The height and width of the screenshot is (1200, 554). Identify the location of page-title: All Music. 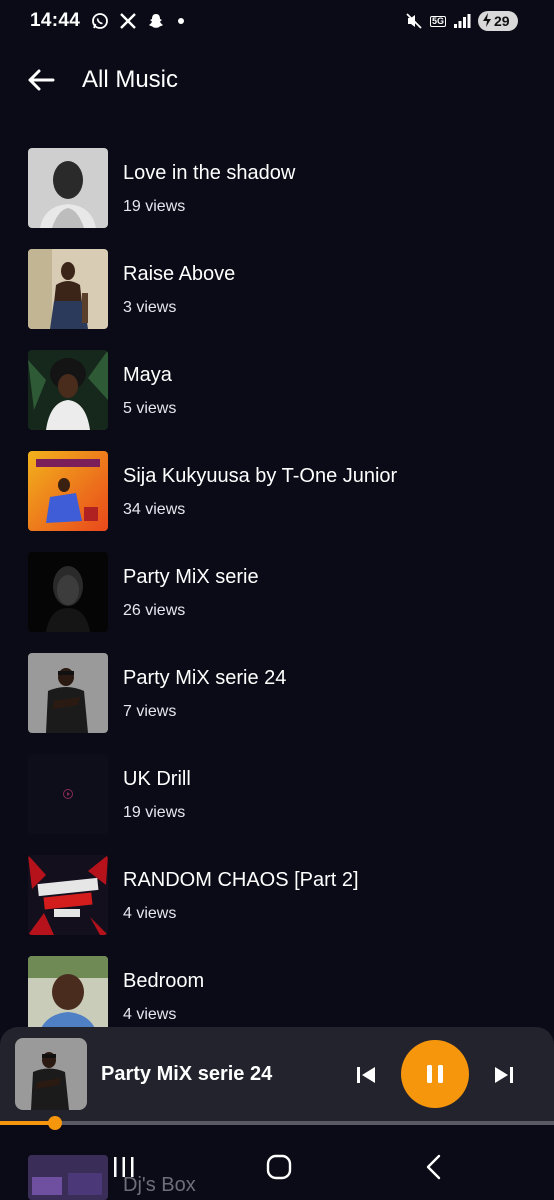
(130, 79).